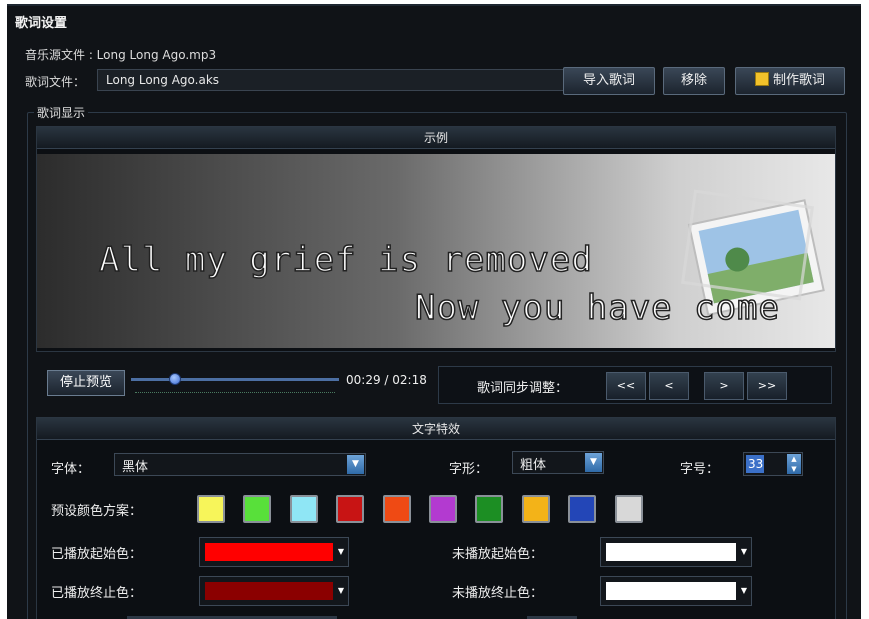  Describe the element at coordinates (798, 80) in the screenshot. I see `make-lyrics-label: 制作歌词` at that location.